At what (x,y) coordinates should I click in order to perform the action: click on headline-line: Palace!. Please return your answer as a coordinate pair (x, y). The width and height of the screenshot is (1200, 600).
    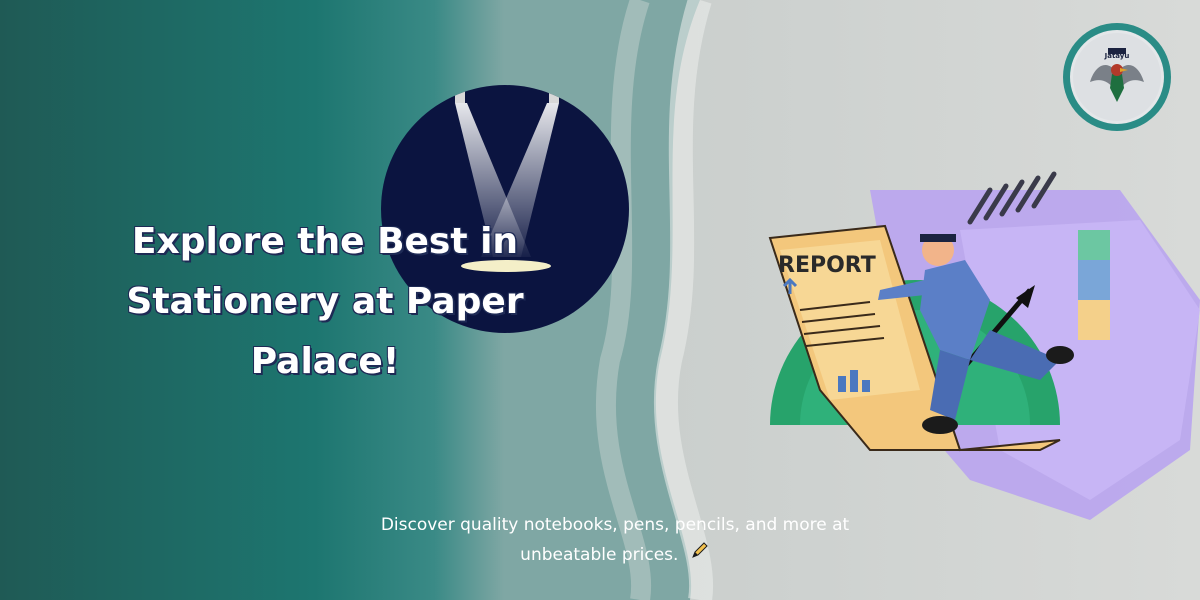
    Looking at the image, I should click on (325, 361).